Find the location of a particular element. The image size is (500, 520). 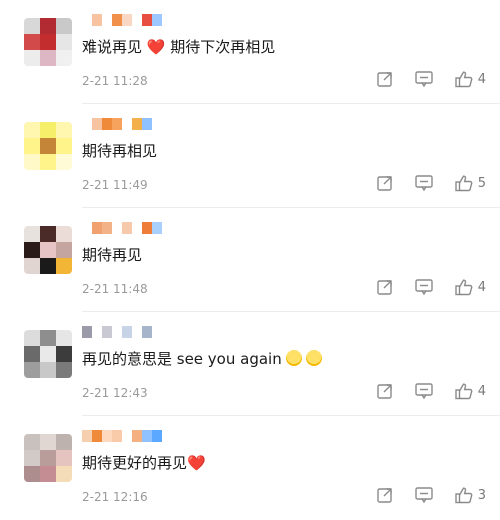

comment-actions: 3 is located at coordinates (421, 495).